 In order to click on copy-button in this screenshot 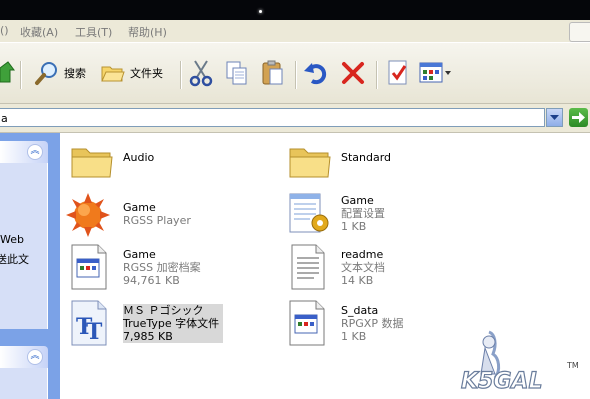, I will do `click(237, 73)`.